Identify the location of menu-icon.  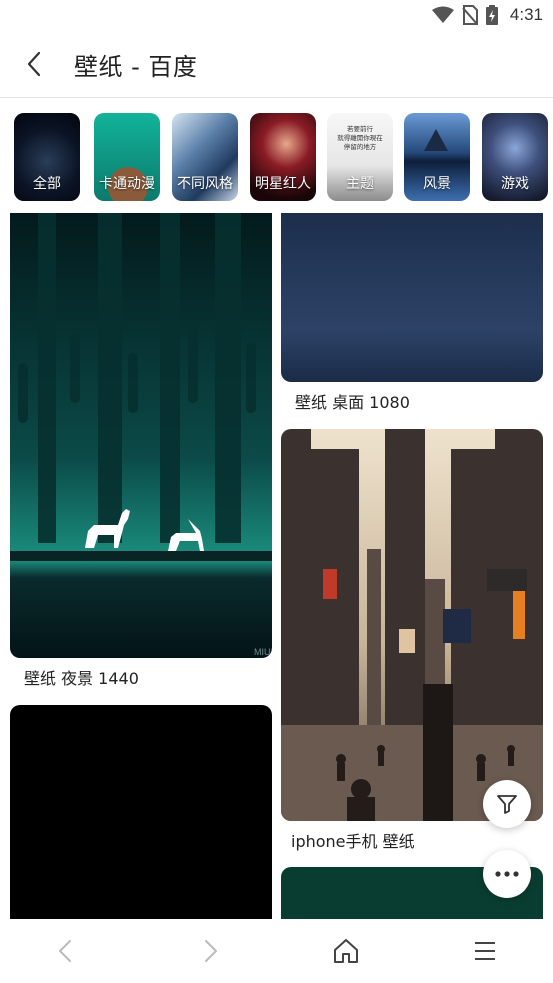
(485, 951).